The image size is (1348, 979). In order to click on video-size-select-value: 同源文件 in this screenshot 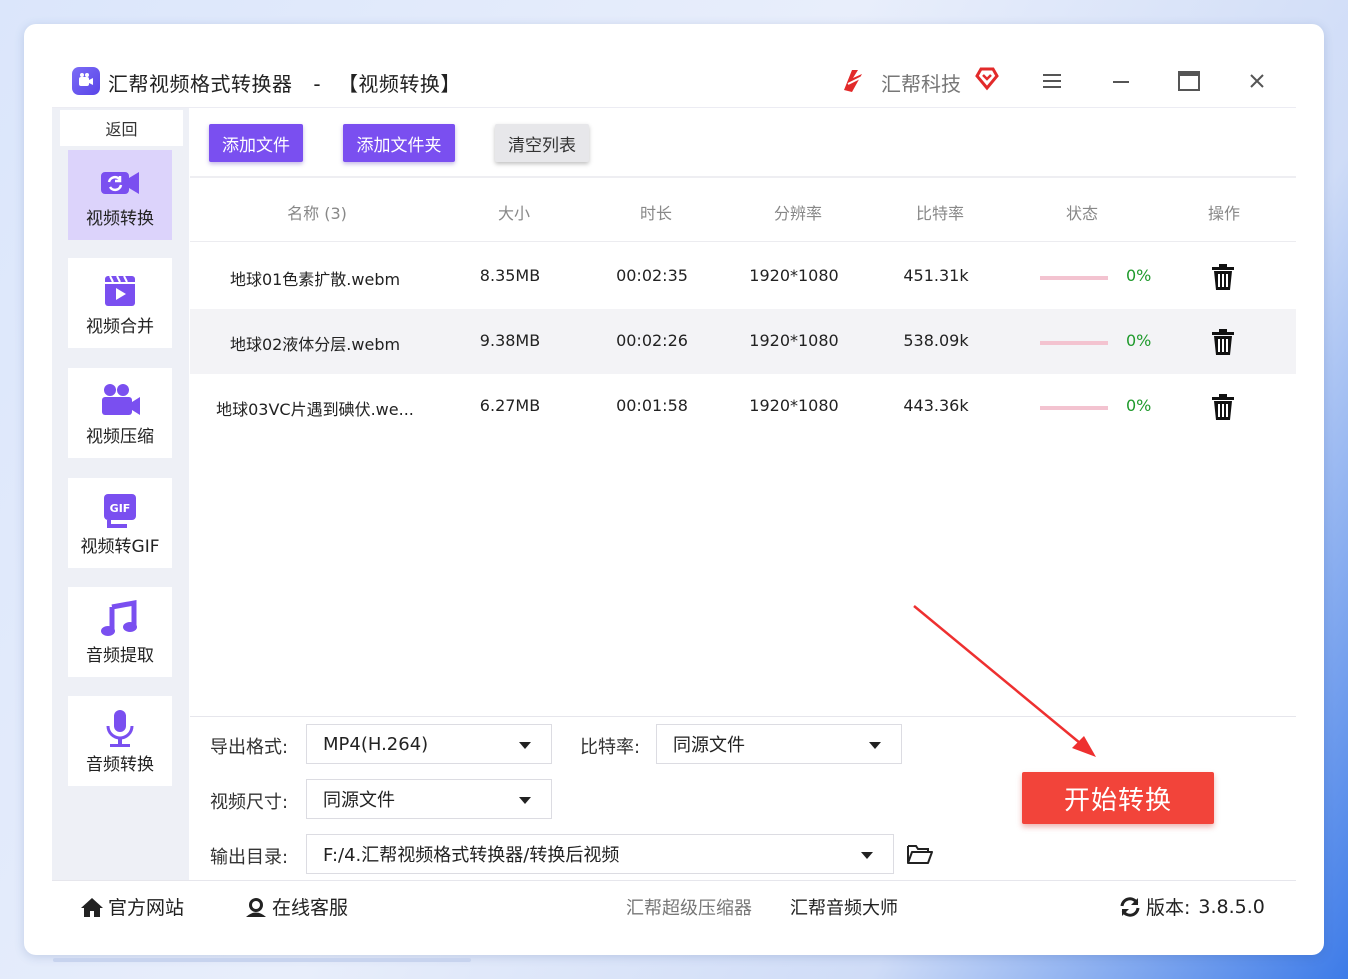, I will do `click(359, 800)`.